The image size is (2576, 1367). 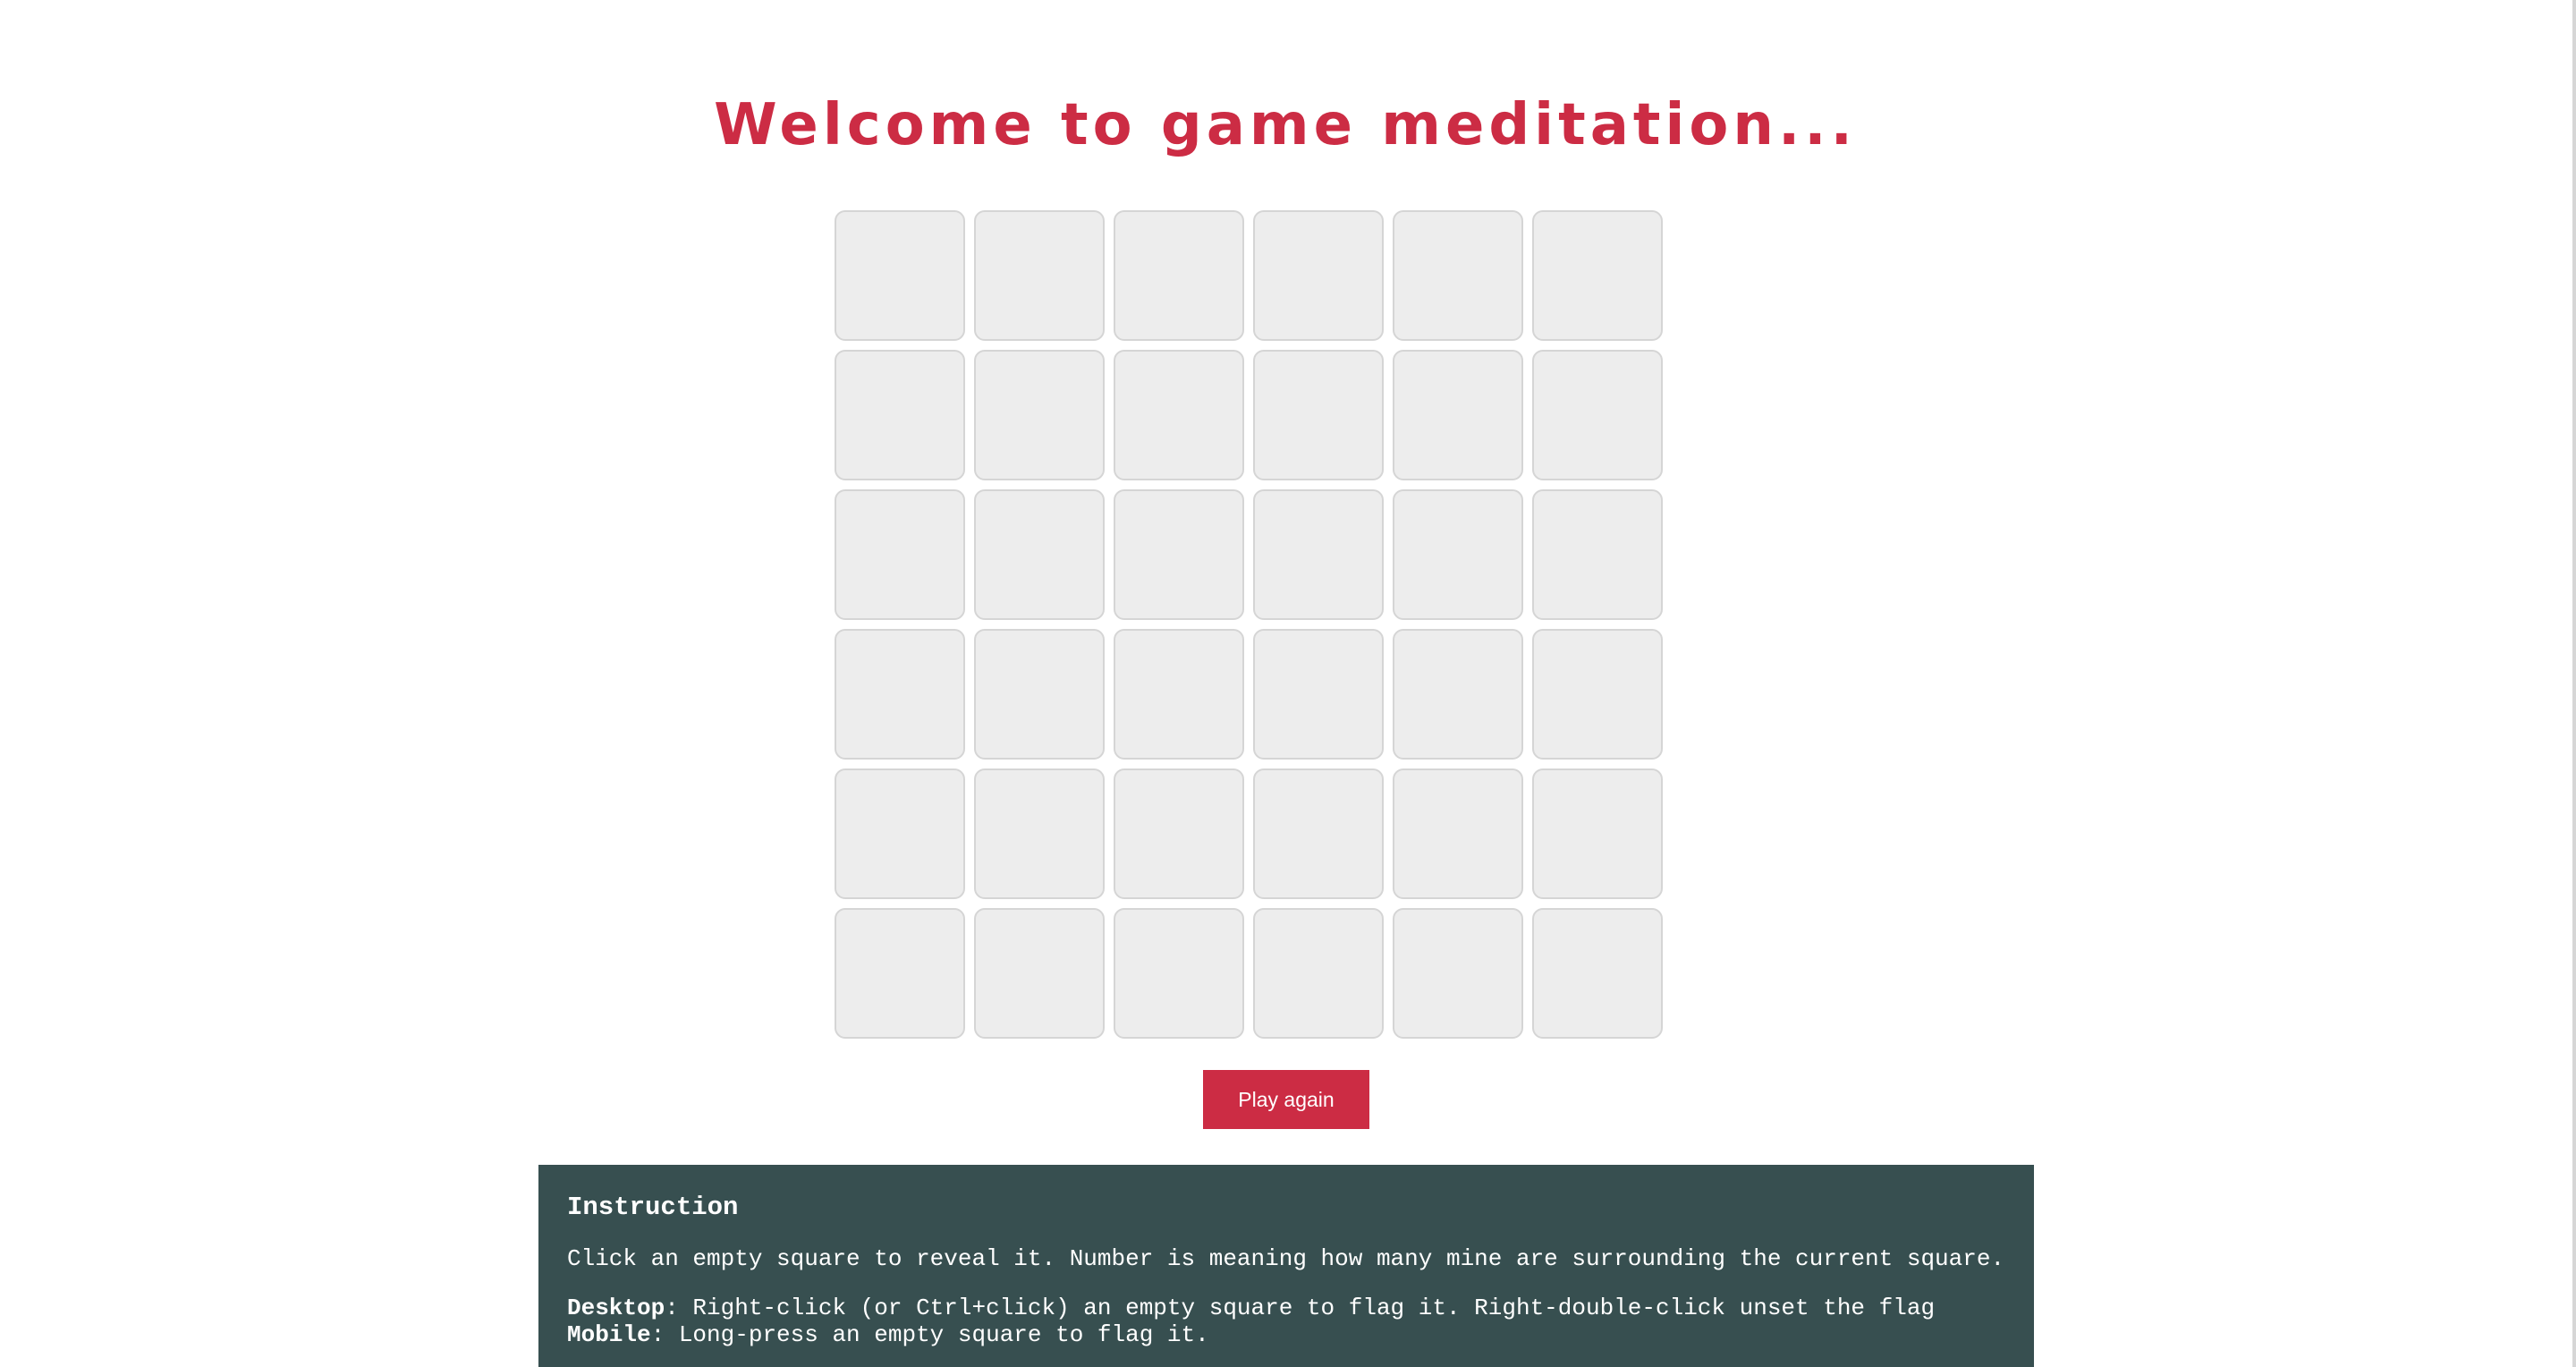 What do you see at coordinates (2574, 683) in the screenshot?
I see `window-right-edge` at bounding box center [2574, 683].